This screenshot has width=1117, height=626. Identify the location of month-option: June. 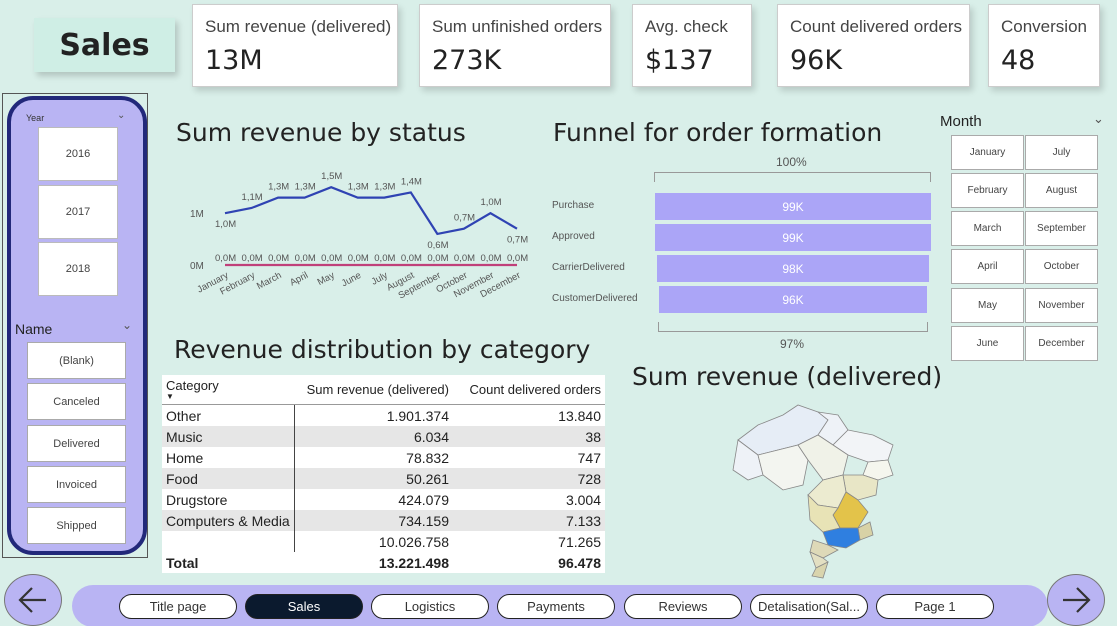
(987, 343).